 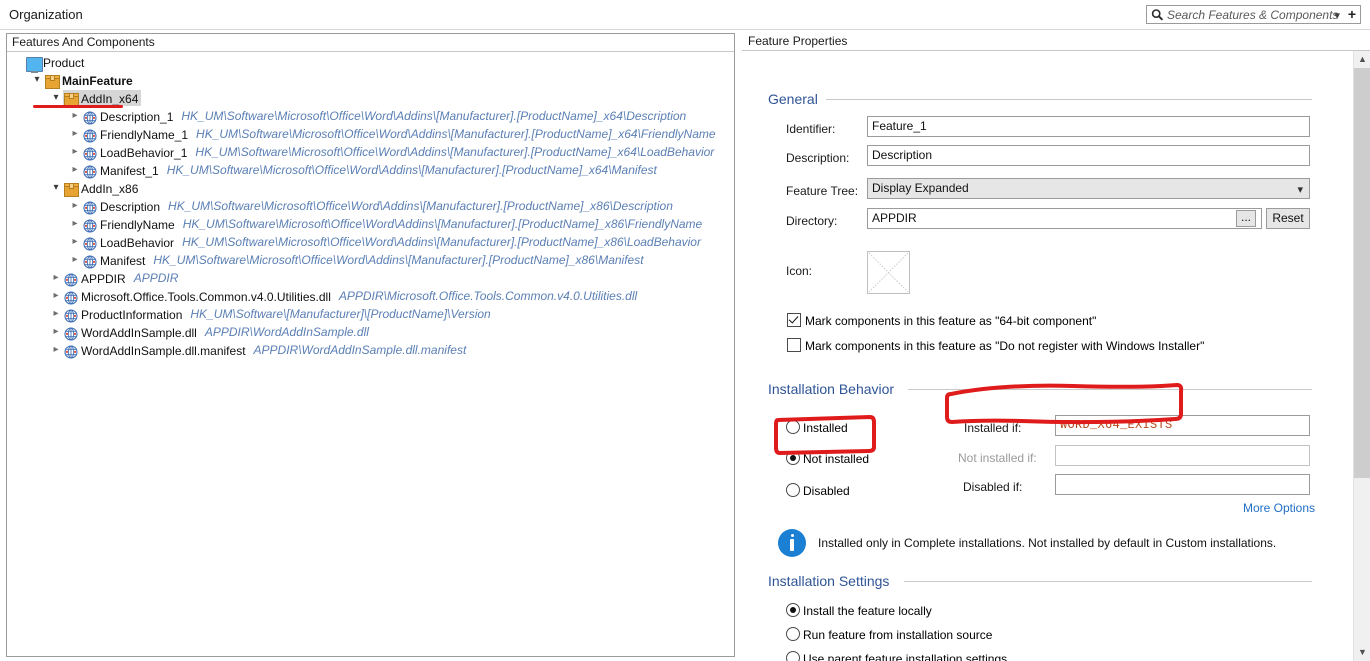 I want to click on tree-item-label: Description_1, so click(x=137, y=116).